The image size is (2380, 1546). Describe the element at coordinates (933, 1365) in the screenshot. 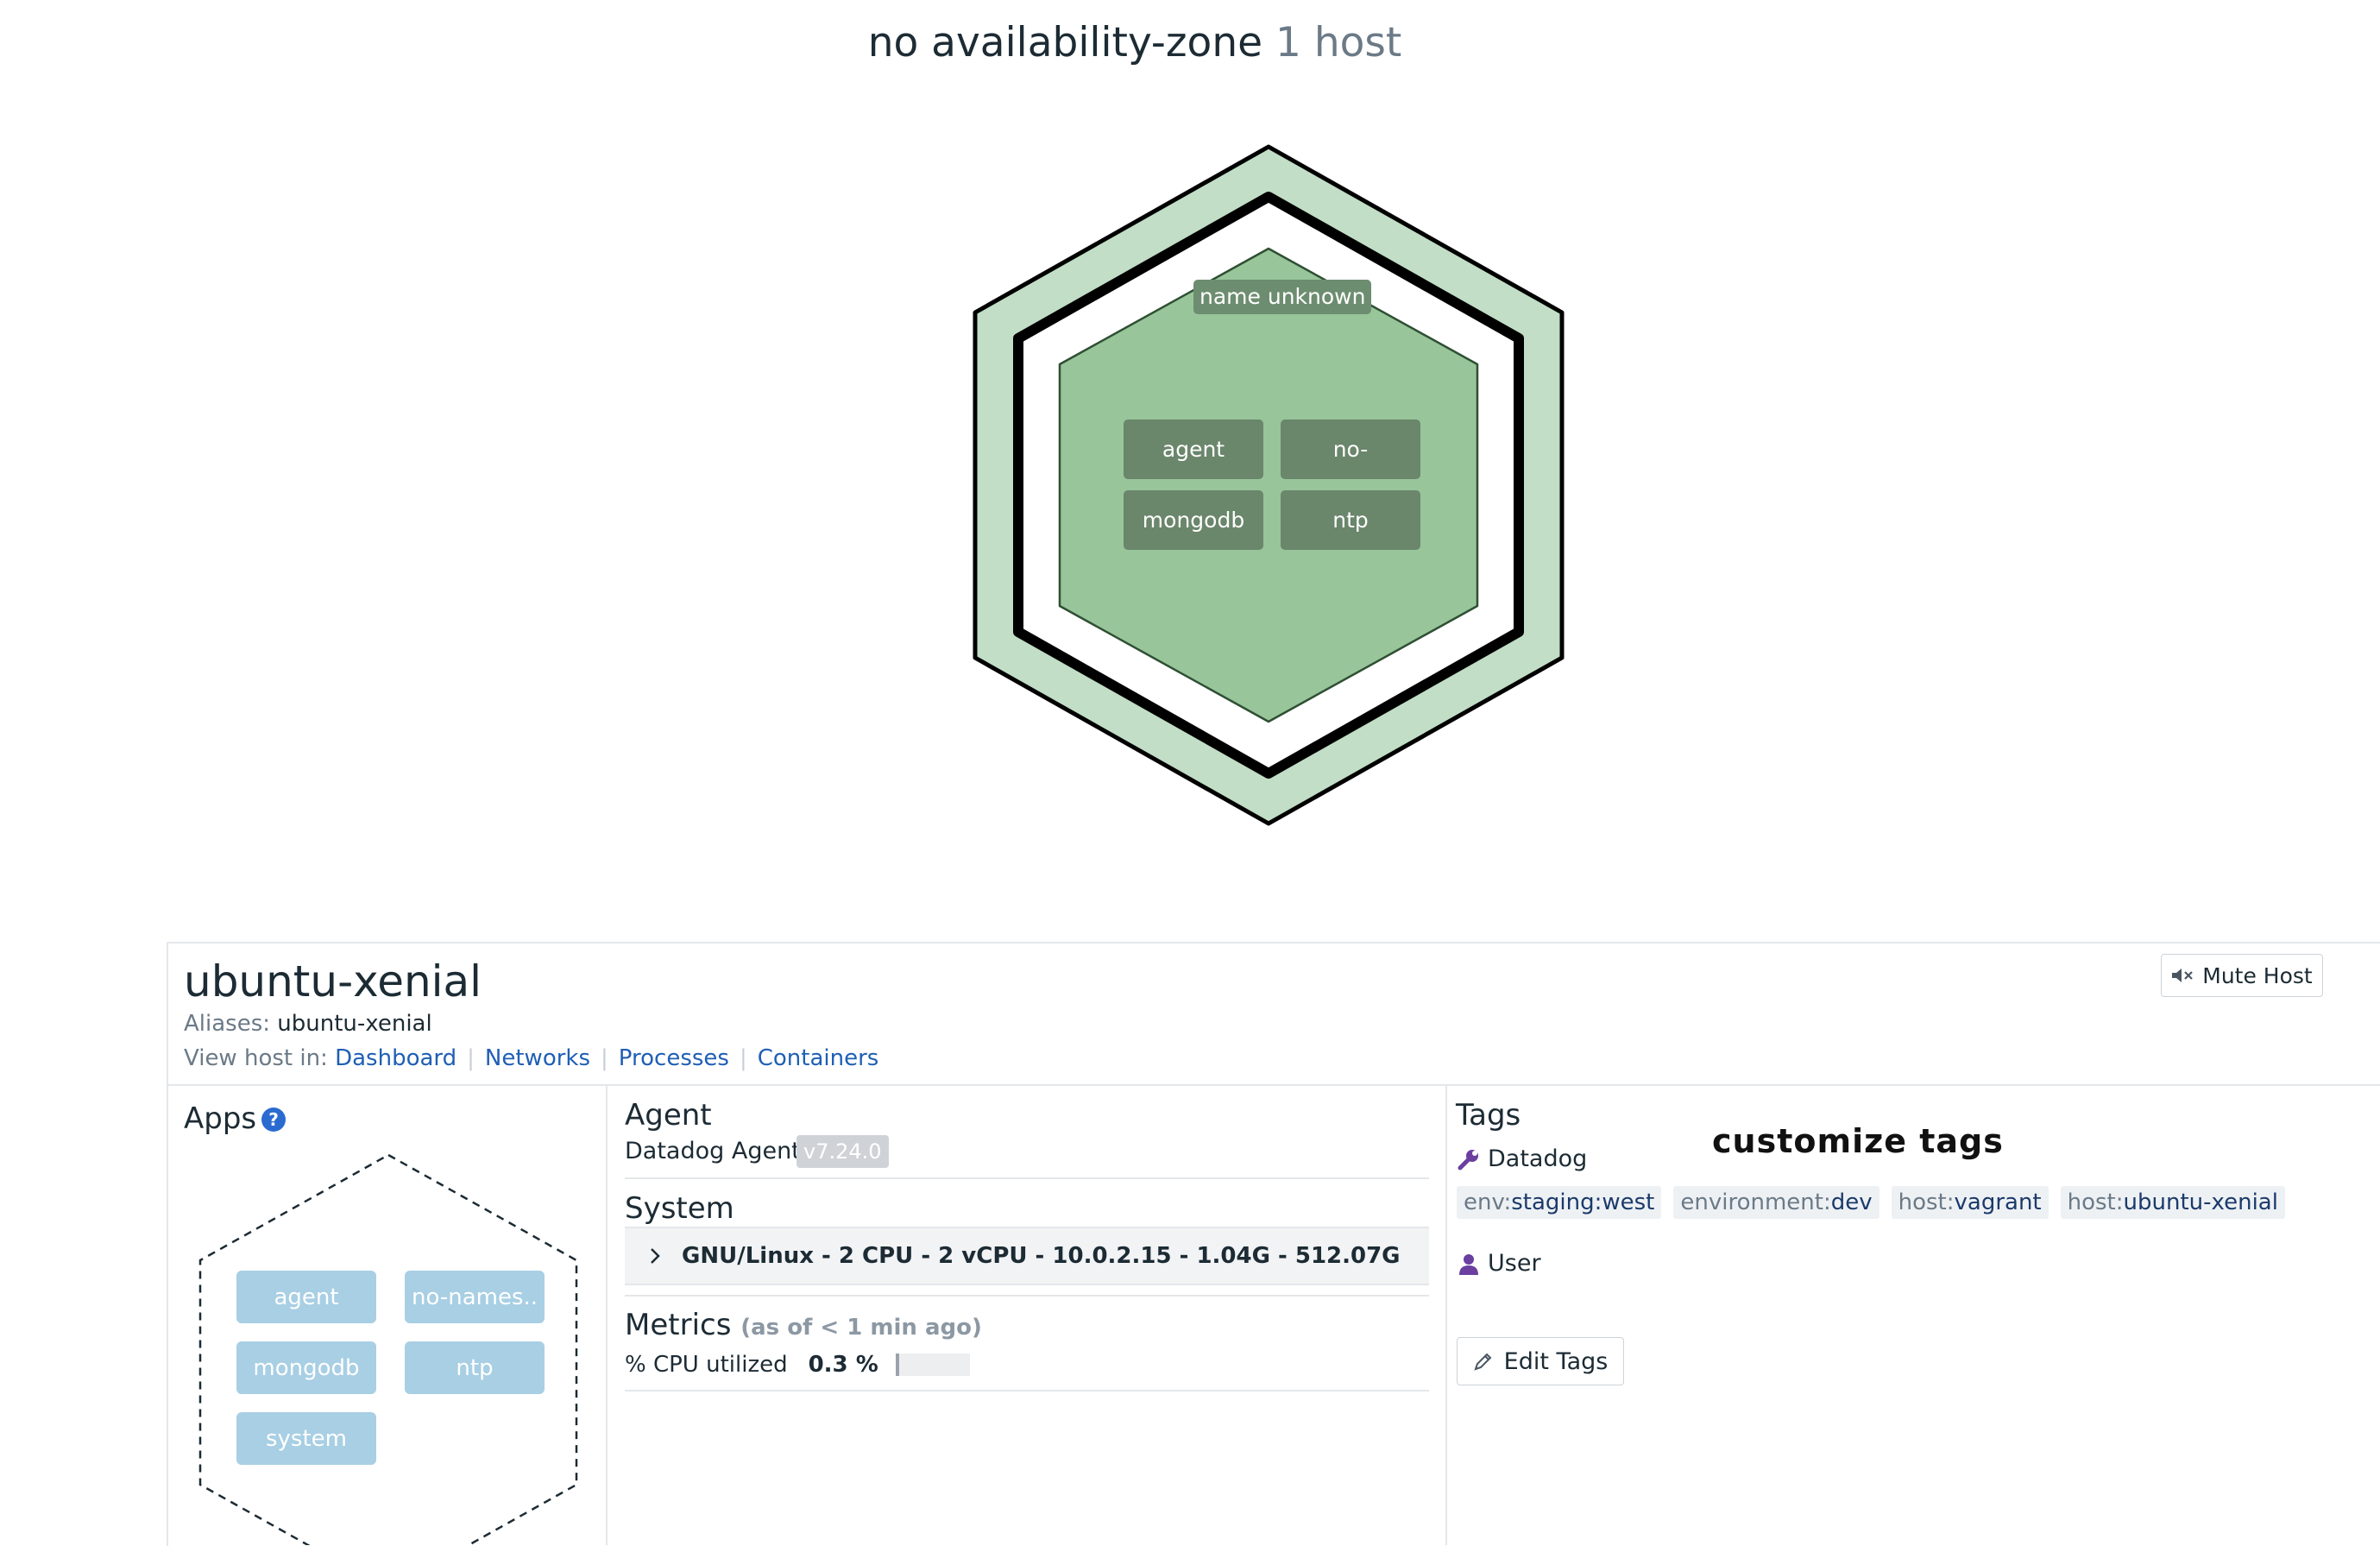

I see `cpu-bar` at that location.